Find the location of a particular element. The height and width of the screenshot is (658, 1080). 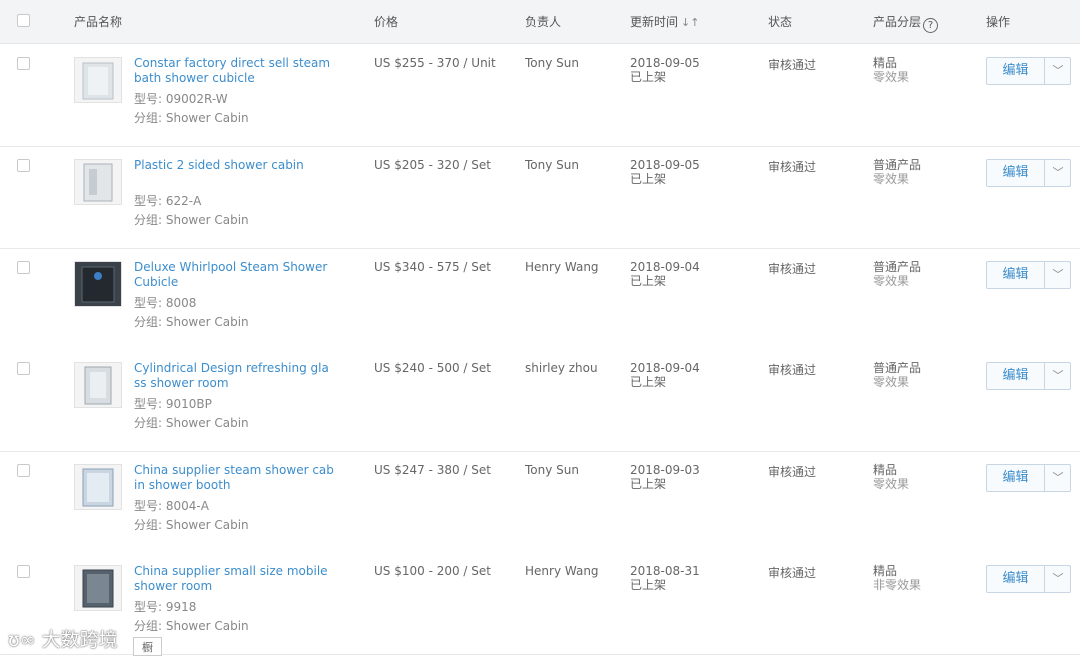

help-icon: ? is located at coordinates (931, 25).